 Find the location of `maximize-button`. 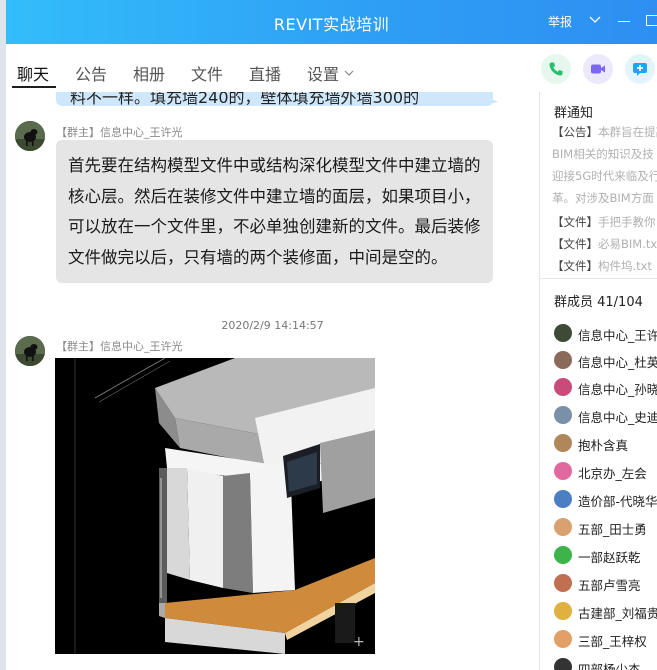

maximize-button is located at coordinates (651, 20).